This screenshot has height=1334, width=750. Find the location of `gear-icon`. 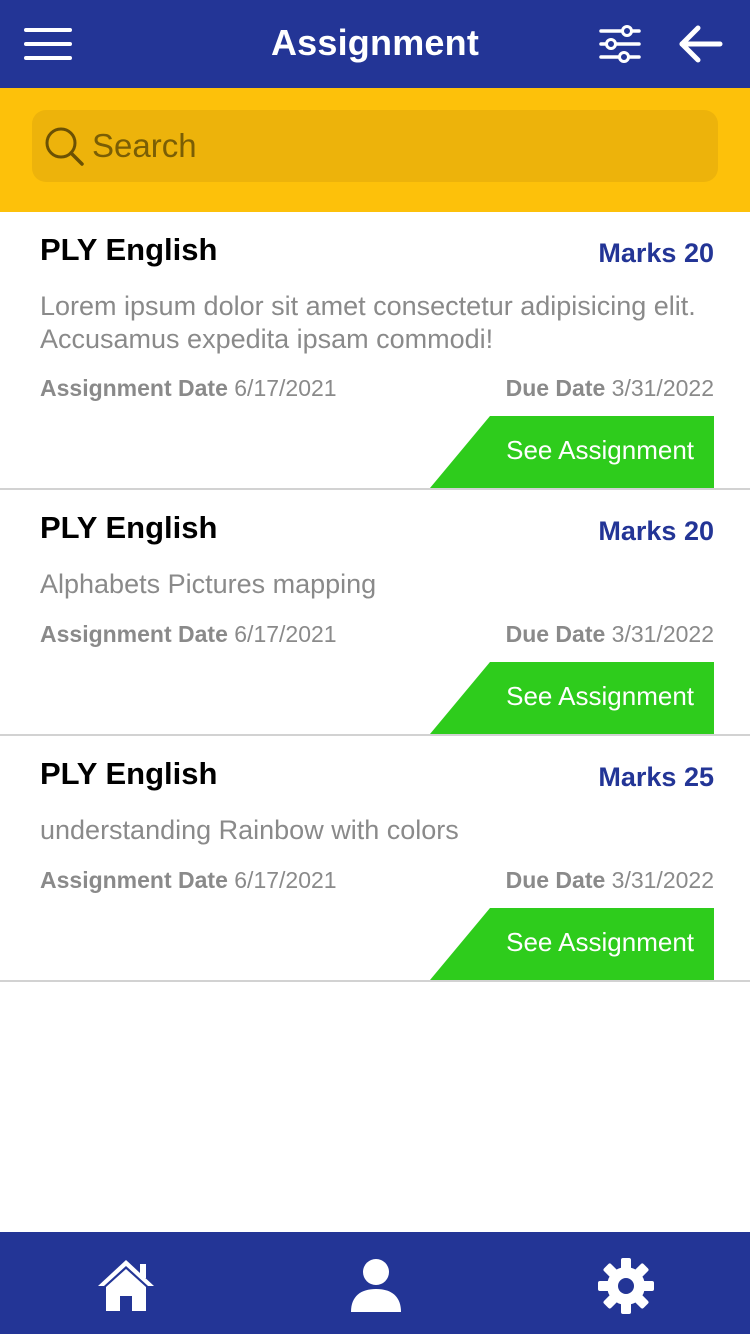

gear-icon is located at coordinates (626, 1286).